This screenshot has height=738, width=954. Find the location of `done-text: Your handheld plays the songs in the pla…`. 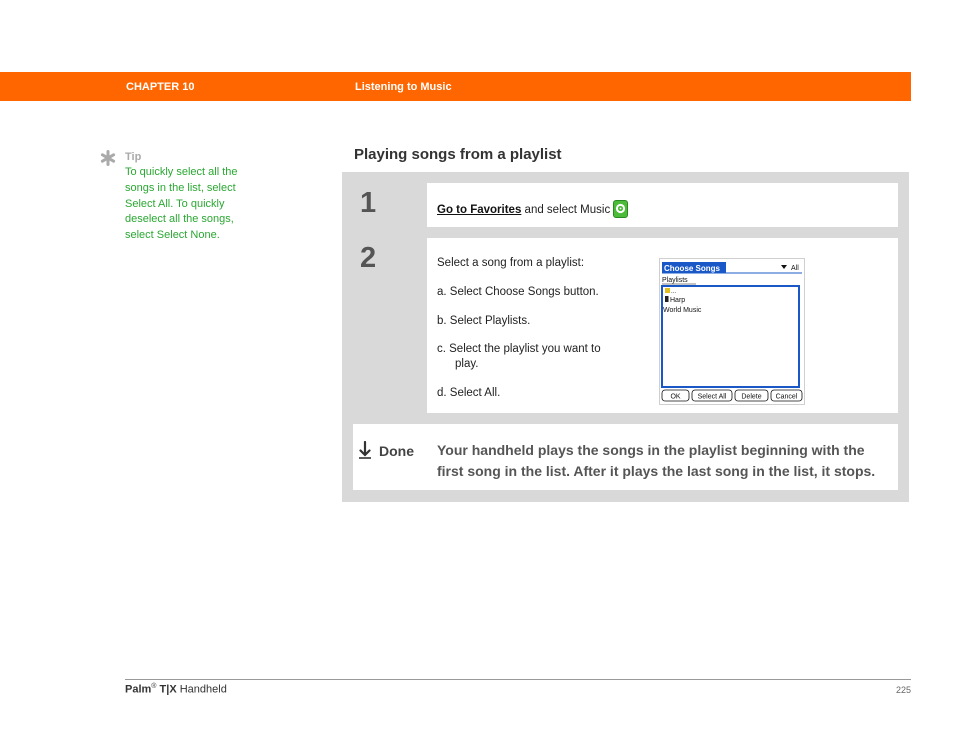

done-text: Your handheld plays the songs in the pla… is located at coordinates (667, 461).